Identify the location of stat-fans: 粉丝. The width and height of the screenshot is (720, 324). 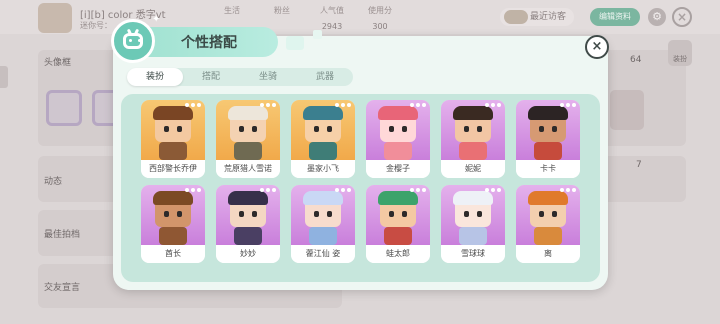
(282, 13).